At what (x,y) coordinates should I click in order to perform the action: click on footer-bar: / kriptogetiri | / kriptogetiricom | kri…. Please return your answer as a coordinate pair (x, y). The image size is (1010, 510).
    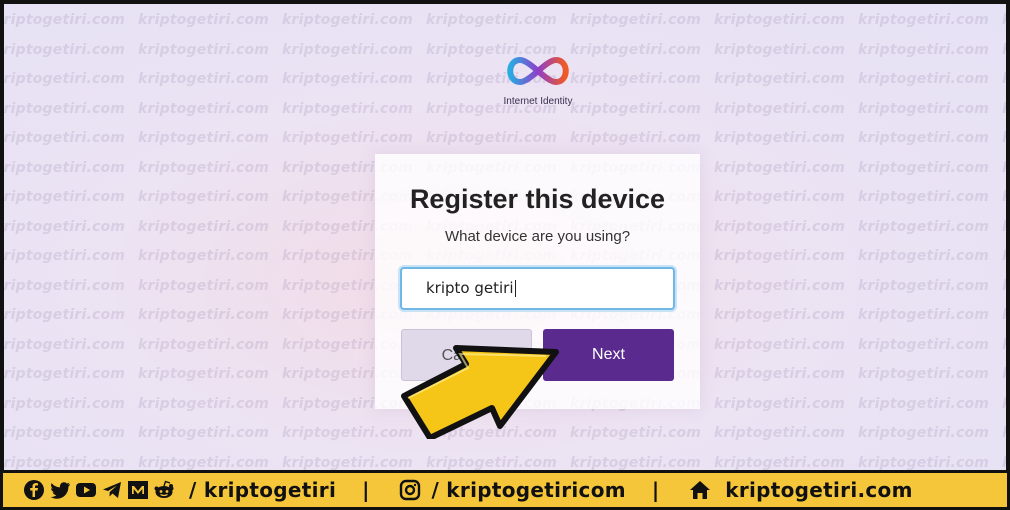
    Looking at the image, I should click on (505, 490).